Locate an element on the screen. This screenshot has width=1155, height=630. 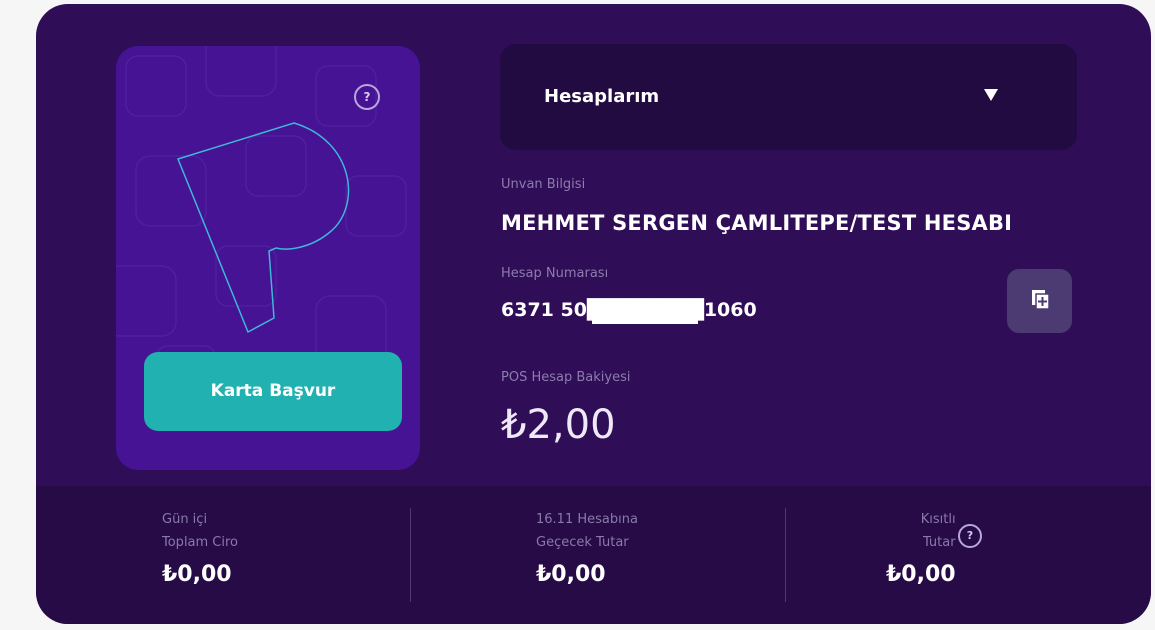
pos-balance-label: POS Hesap Bakiyesi is located at coordinates (566, 377).